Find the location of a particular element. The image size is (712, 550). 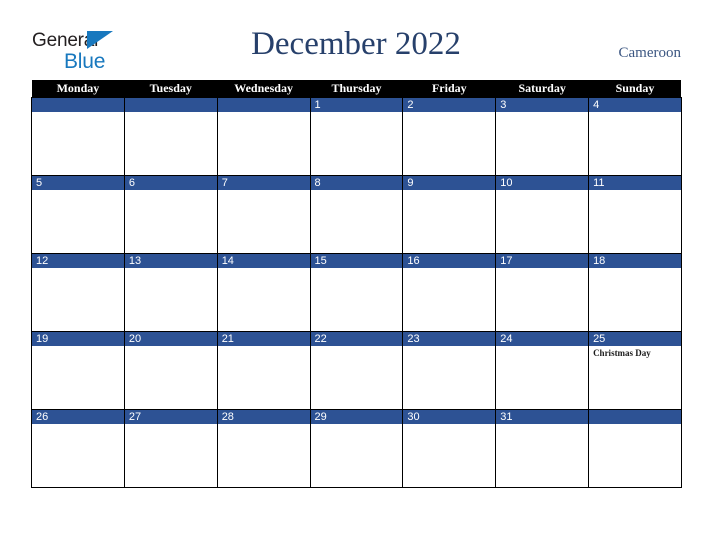

day-number: 14 is located at coordinates (263, 261).